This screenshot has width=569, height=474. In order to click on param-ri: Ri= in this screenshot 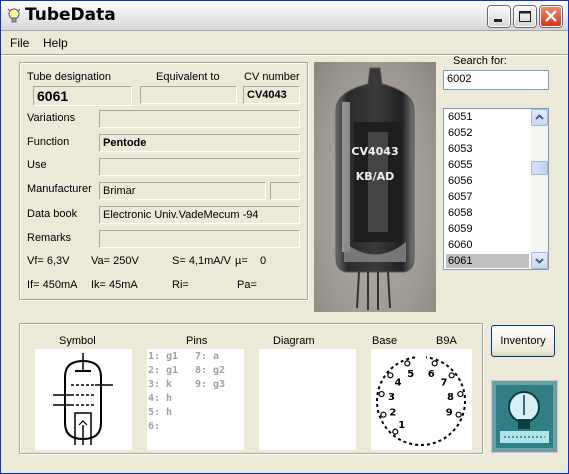, I will do `click(180, 285)`.